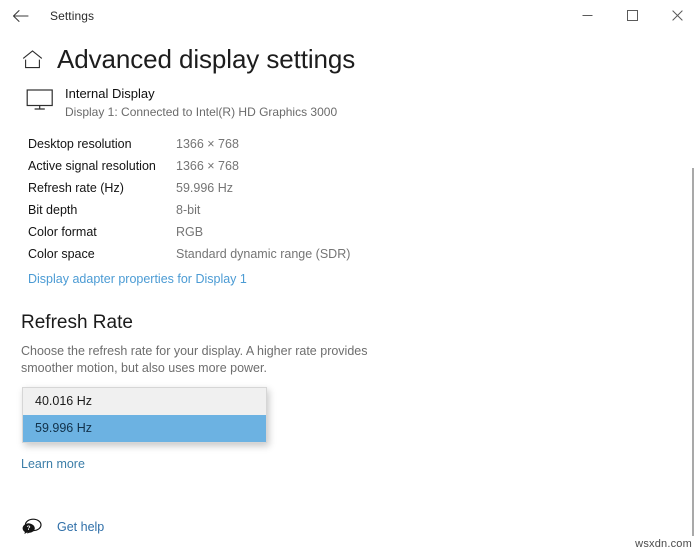 The image size is (700, 553). What do you see at coordinates (364, 232) in the screenshot?
I see `table-row: Color format RGB` at bounding box center [364, 232].